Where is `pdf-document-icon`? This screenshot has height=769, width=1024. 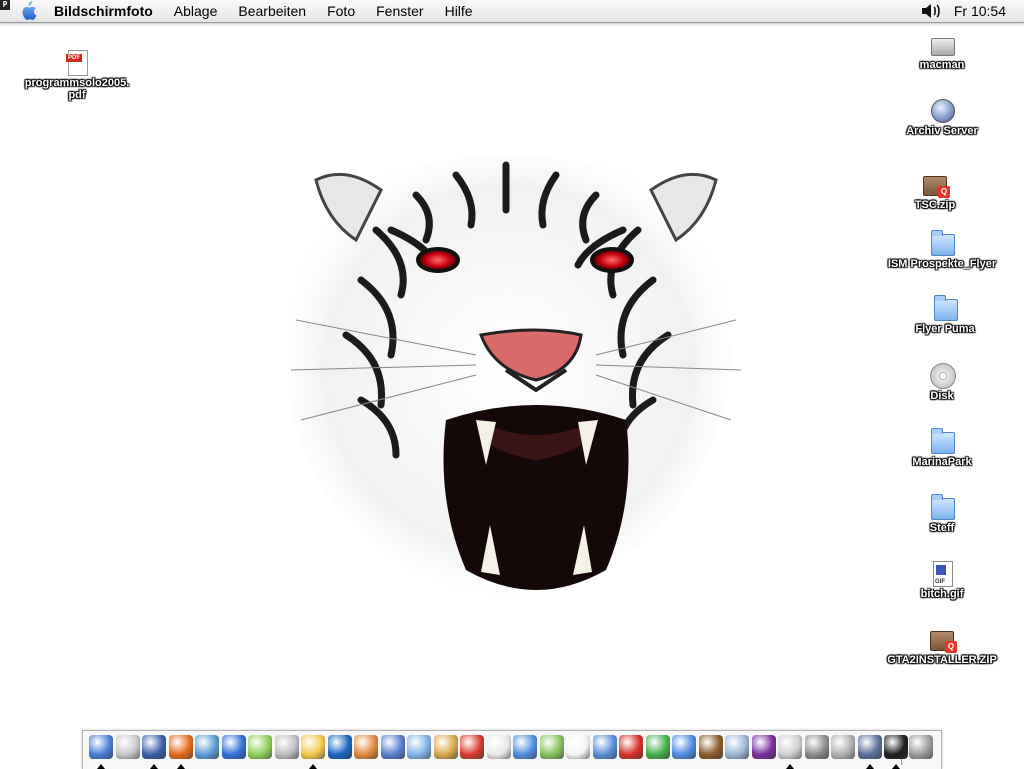
pdf-document-icon is located at coordinates (77, 62).